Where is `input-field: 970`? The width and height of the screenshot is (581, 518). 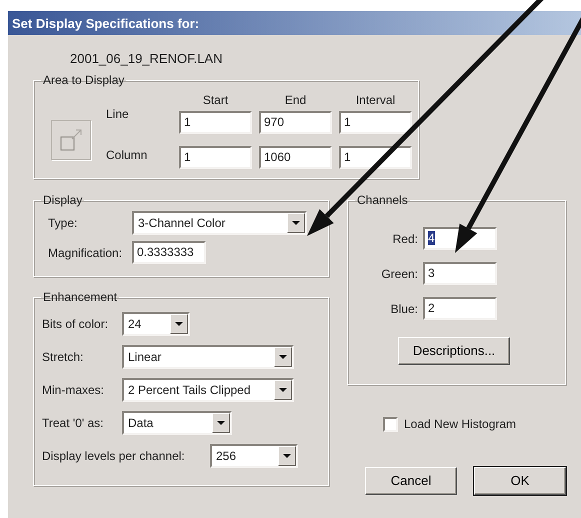
input-field: 970 is located at coordinates (295, 122).